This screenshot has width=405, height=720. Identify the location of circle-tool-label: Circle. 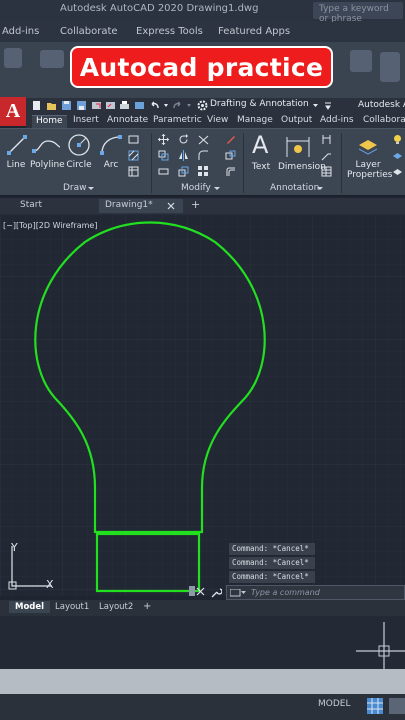
(79, 165).